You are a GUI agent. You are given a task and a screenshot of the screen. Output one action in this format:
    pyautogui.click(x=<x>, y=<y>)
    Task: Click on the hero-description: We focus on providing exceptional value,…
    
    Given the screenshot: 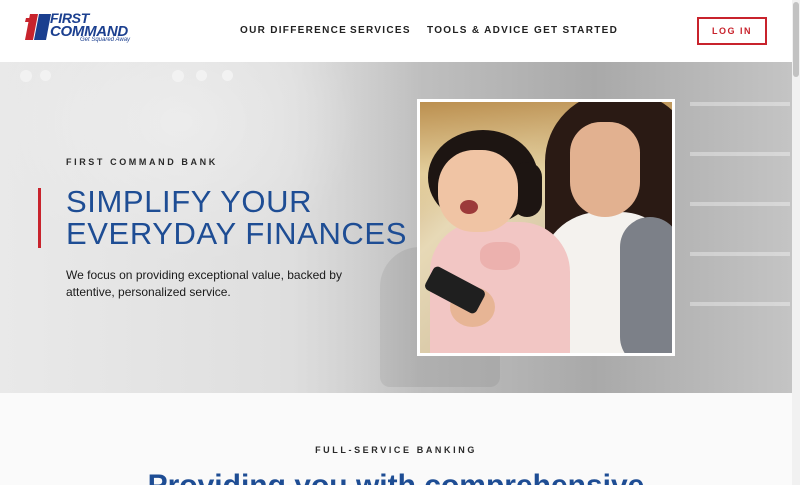 What is the action you would take?
    pyautogui.click(x=204, y=283)
    